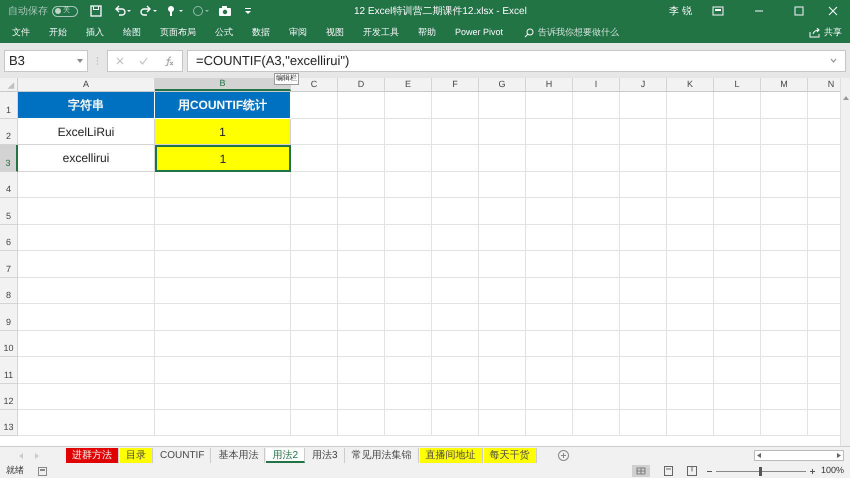  What do you see at coordinates (17, 61) in the screenshot?
I see `cell-reference: B3` at bounding box center [17, 61].